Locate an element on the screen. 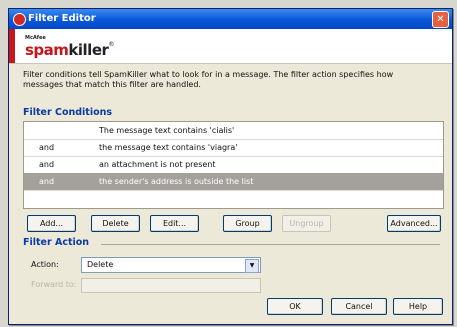 The width and height of the screenshot is (457, 327). section-divider is located at coordinates (270, 244).